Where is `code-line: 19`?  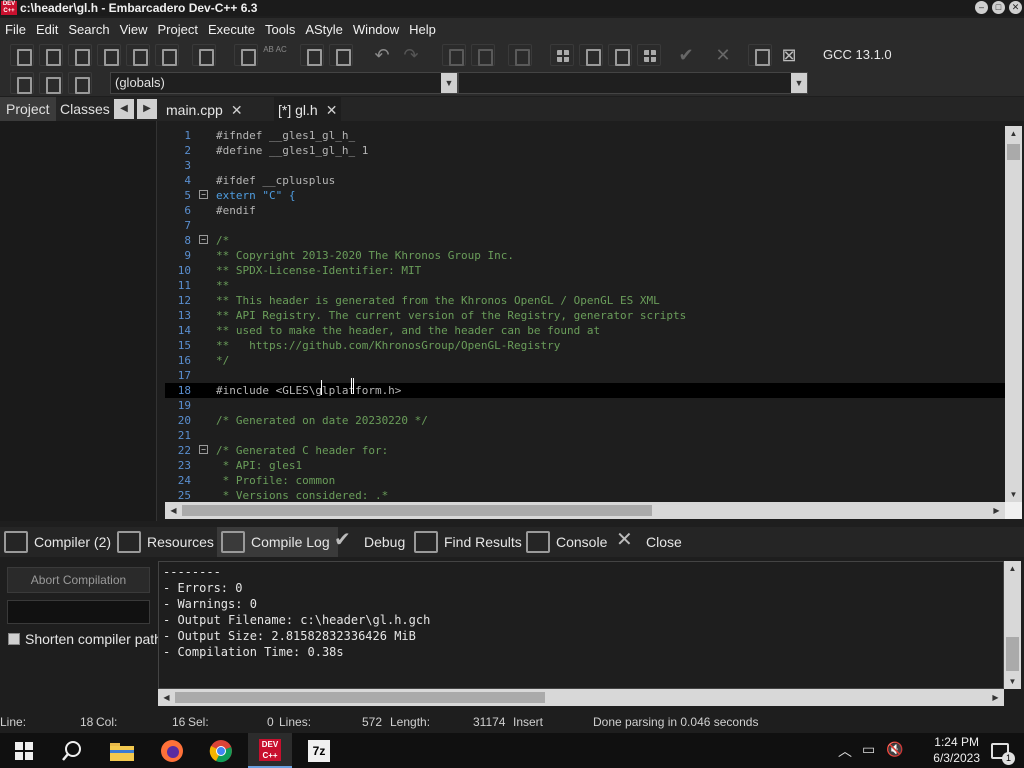 code-line: 19 is located at coordinates (585, 405).